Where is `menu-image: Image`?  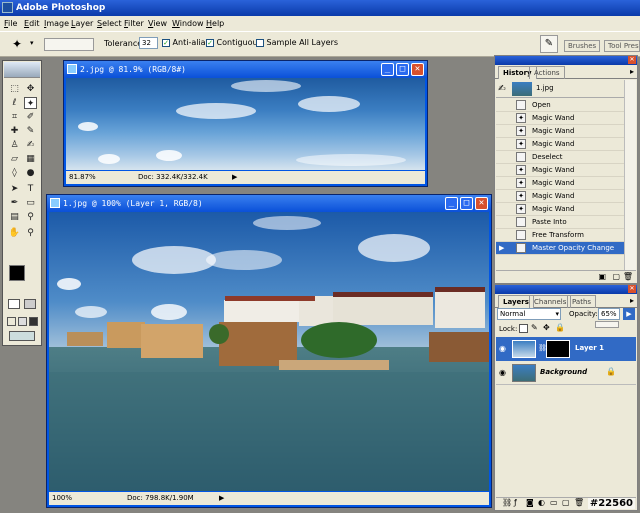
menu-image: Image is located at coordinates (56, 23).